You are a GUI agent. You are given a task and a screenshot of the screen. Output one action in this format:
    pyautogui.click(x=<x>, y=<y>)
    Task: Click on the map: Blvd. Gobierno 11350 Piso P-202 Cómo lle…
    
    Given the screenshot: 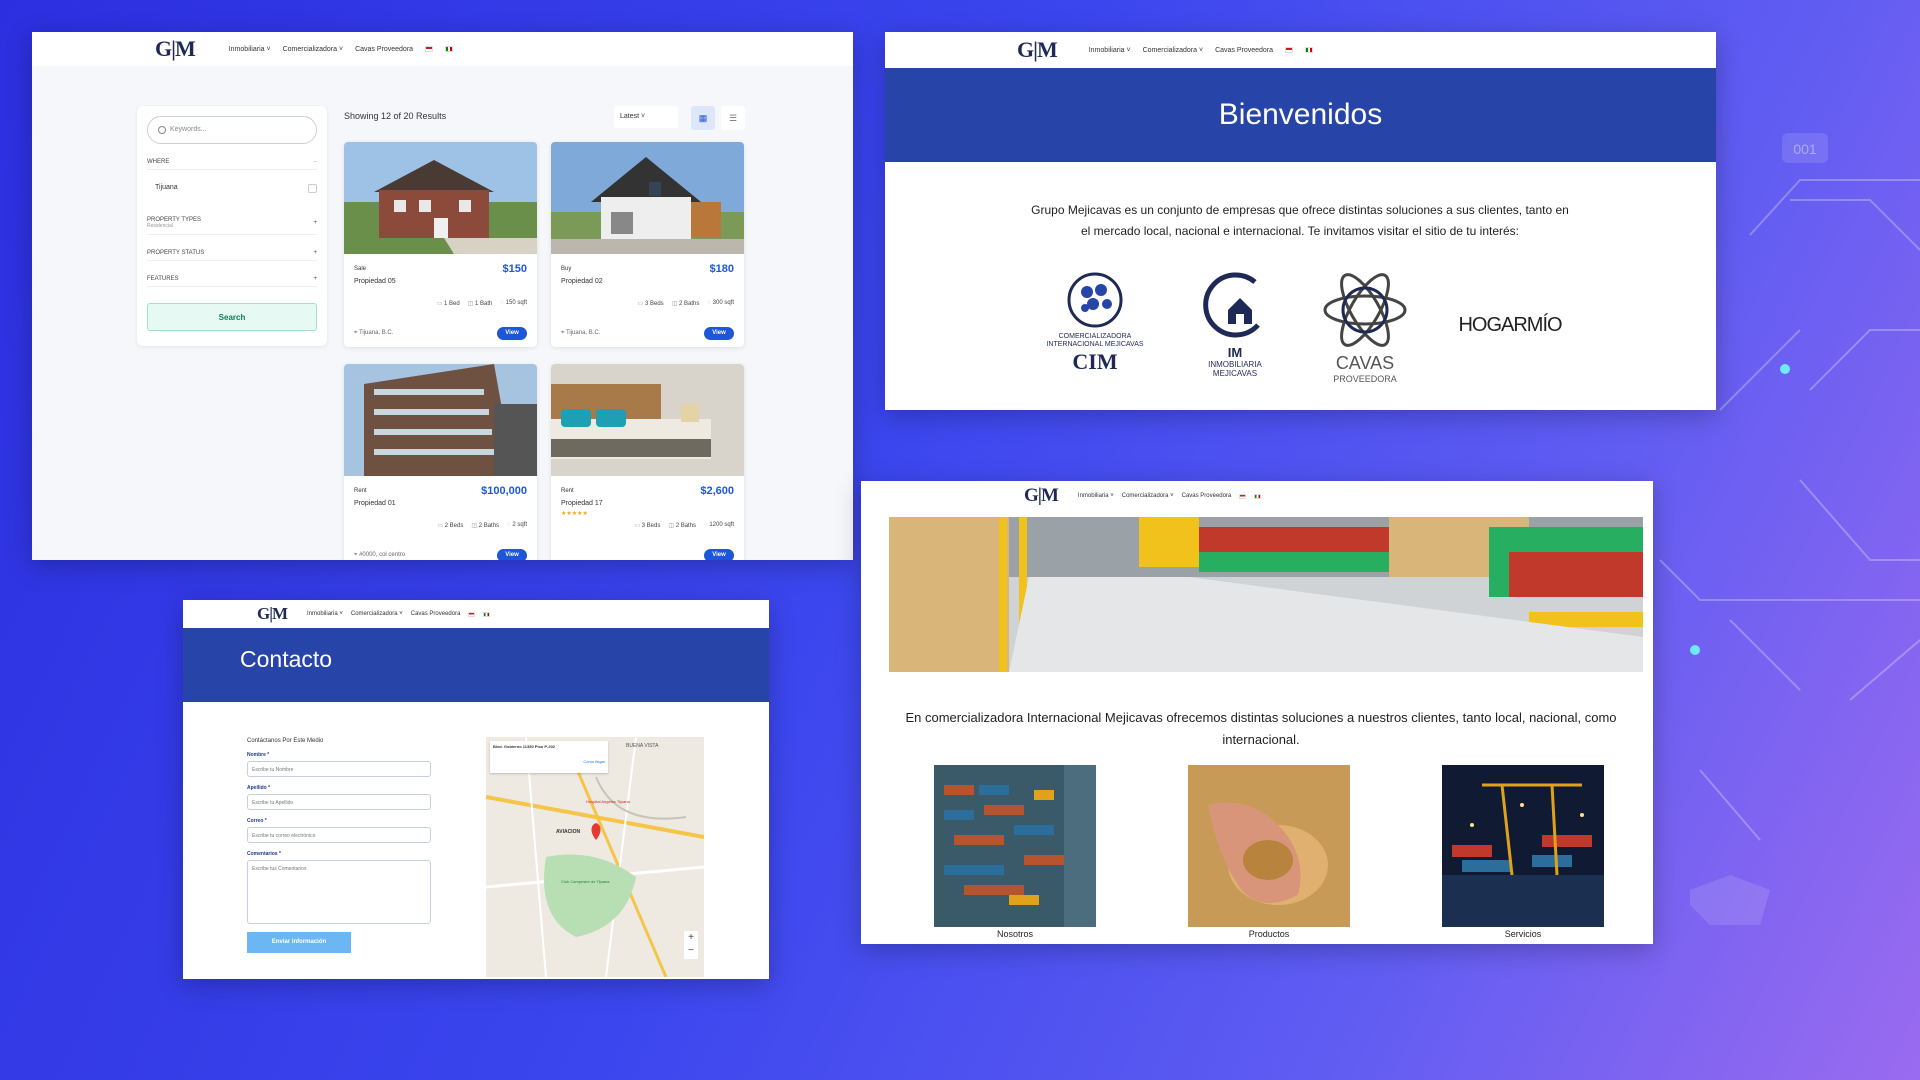 What is the action you would take?
    pyautogui.click(x=595, y=857)
    